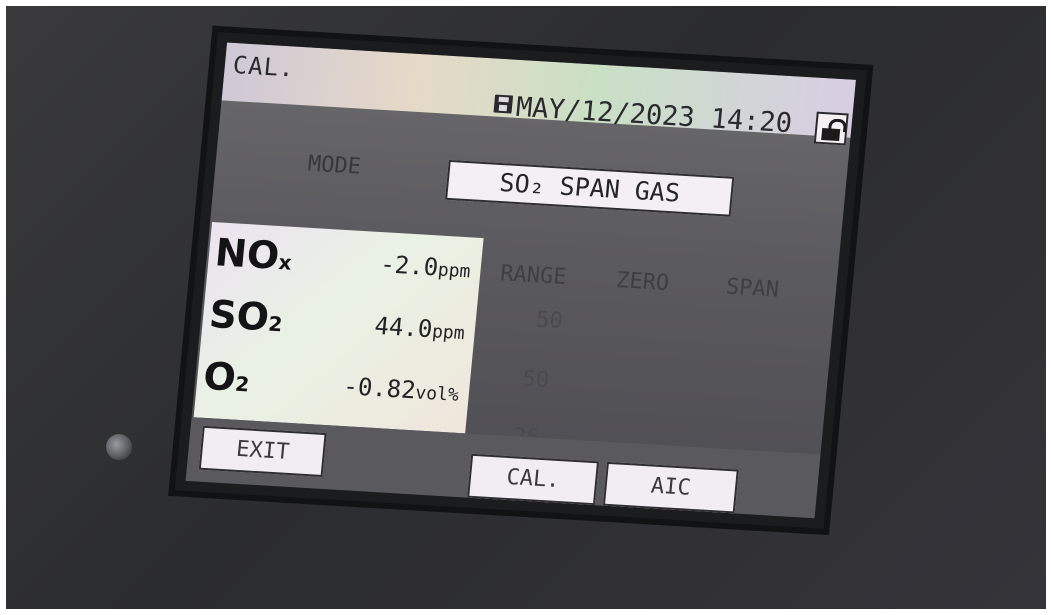 The image size is (1051, 615). Describe the element at coordinates (226, 376) in the screenshot. I see `gas-name: O2` at that location.